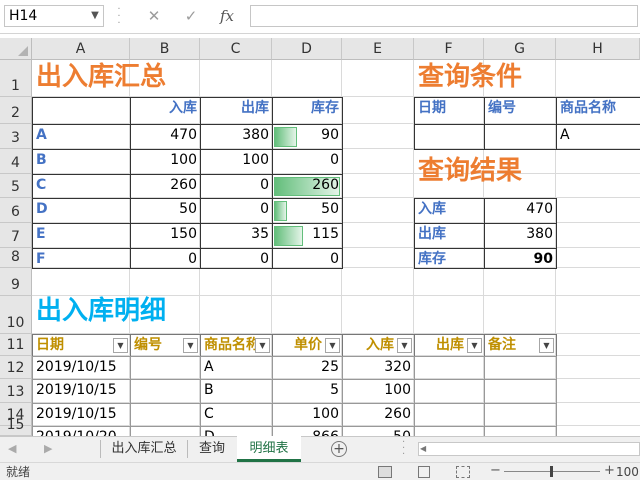  What do you see at coordinates (15, 449) in the screenshot?
I see `prev-sheet-icon: ◀` at bounding box center [15, 449].